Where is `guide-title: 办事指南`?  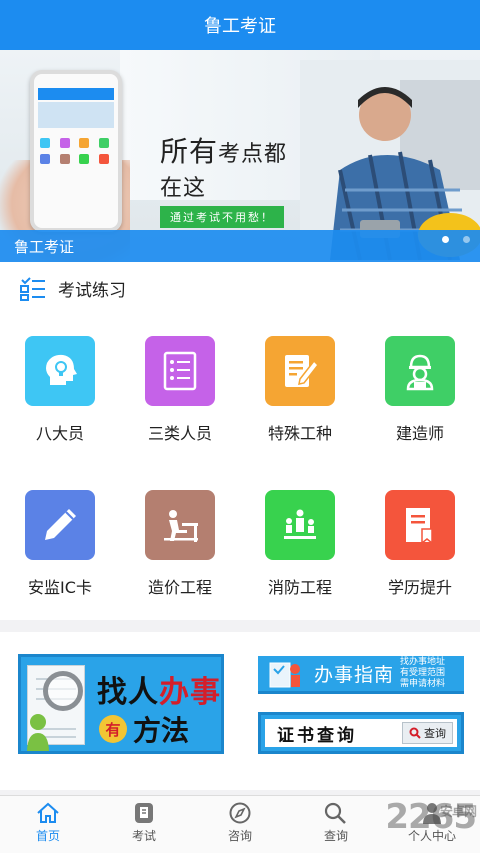 guide-title: 办事指南 is located at coordinates (354, 675).